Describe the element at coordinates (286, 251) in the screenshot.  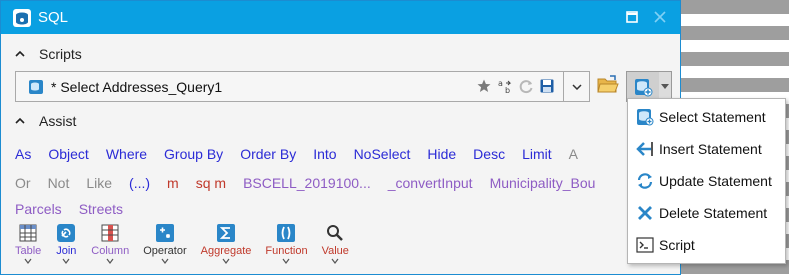
I see `function-tool-label: Function` at that location.